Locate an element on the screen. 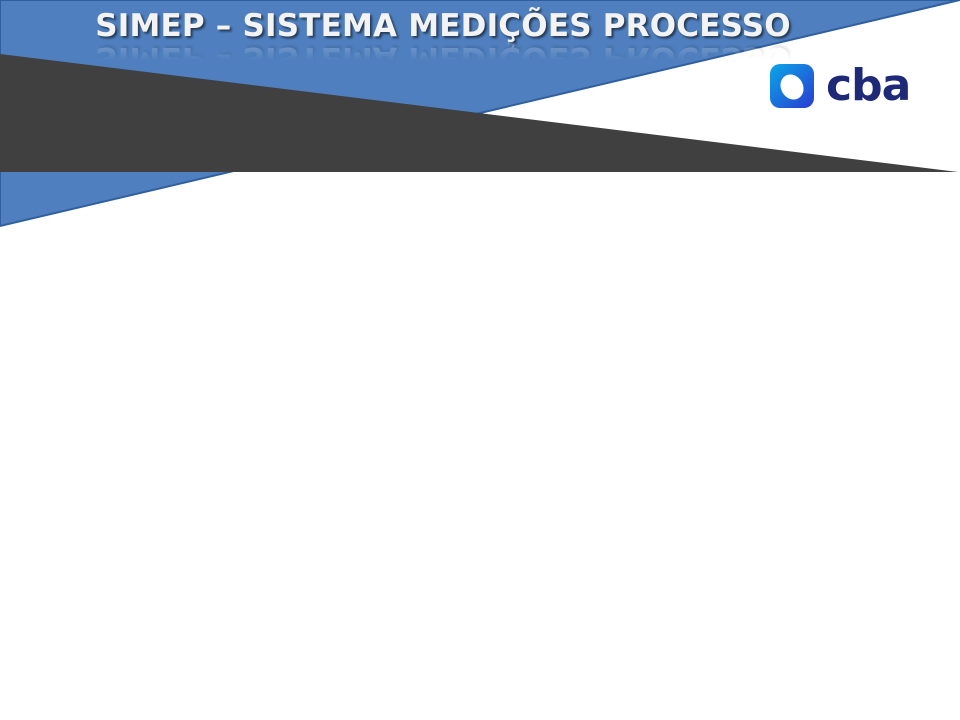 The width and height of the screenshot is (960, 720). cba-logo-icon is located at coordinates (792, 86).